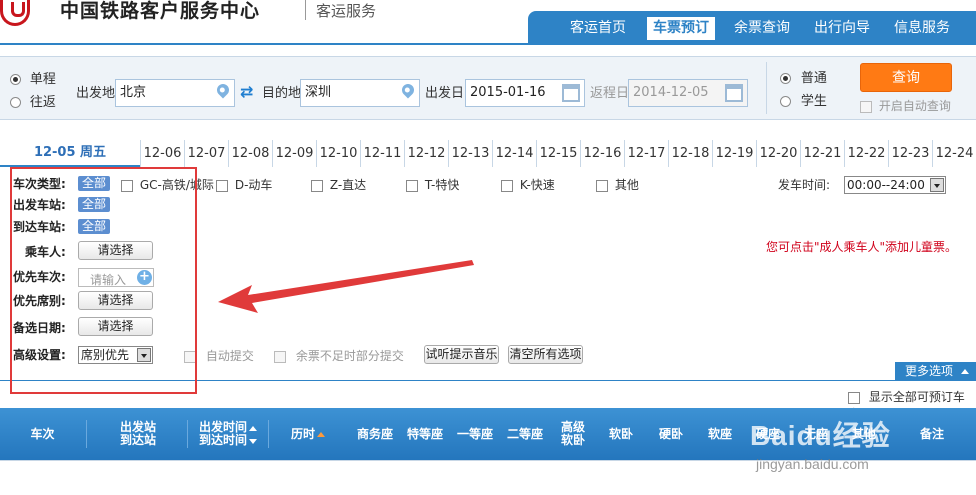  Describe the element at coordinates (778, 153) in the screenshot. I see `date-tab: 12-20` at that location.